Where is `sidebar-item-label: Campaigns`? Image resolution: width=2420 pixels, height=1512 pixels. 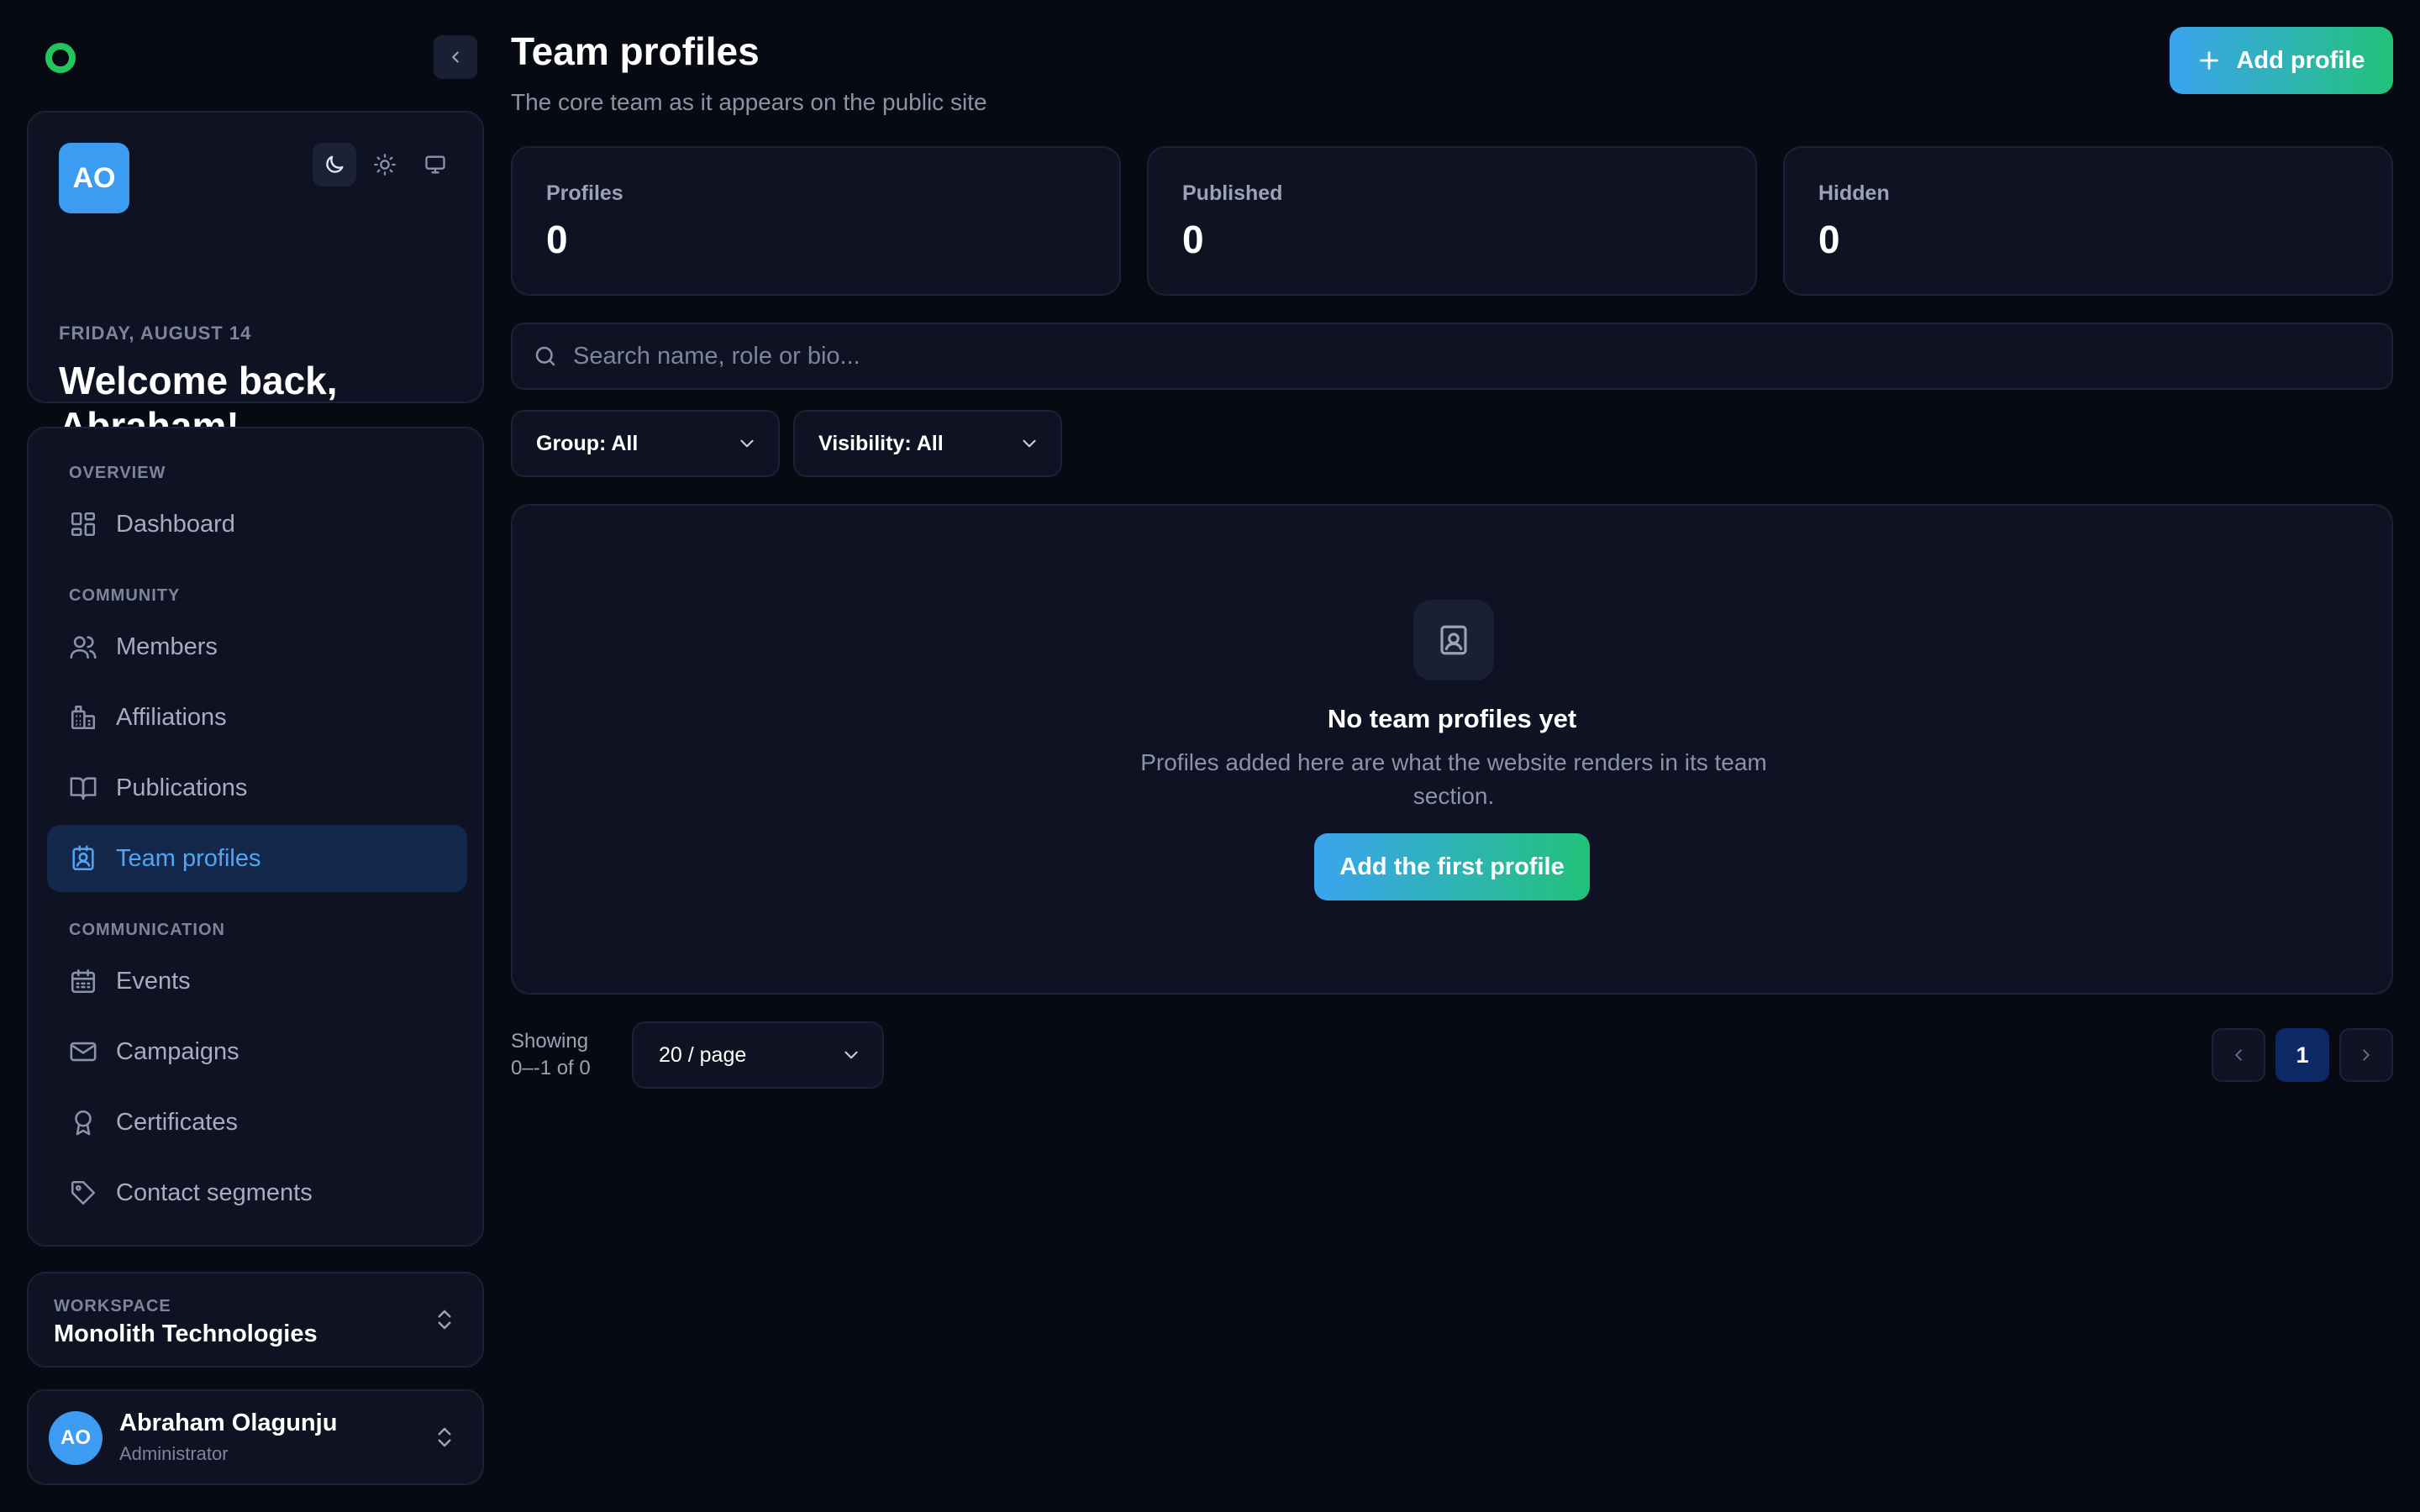 sidebar-item-label: Campaigns is located at coordinates (177, 1051).